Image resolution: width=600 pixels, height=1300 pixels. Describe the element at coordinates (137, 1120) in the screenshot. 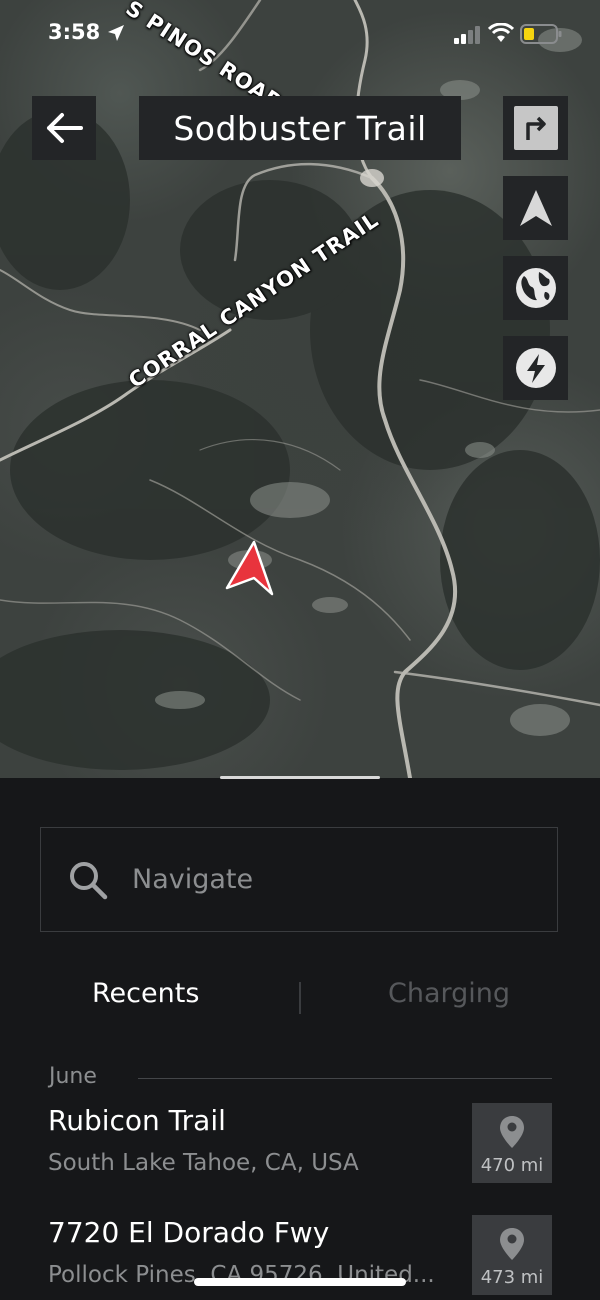

I see `destination-title: Rubicon Trail` at that location.